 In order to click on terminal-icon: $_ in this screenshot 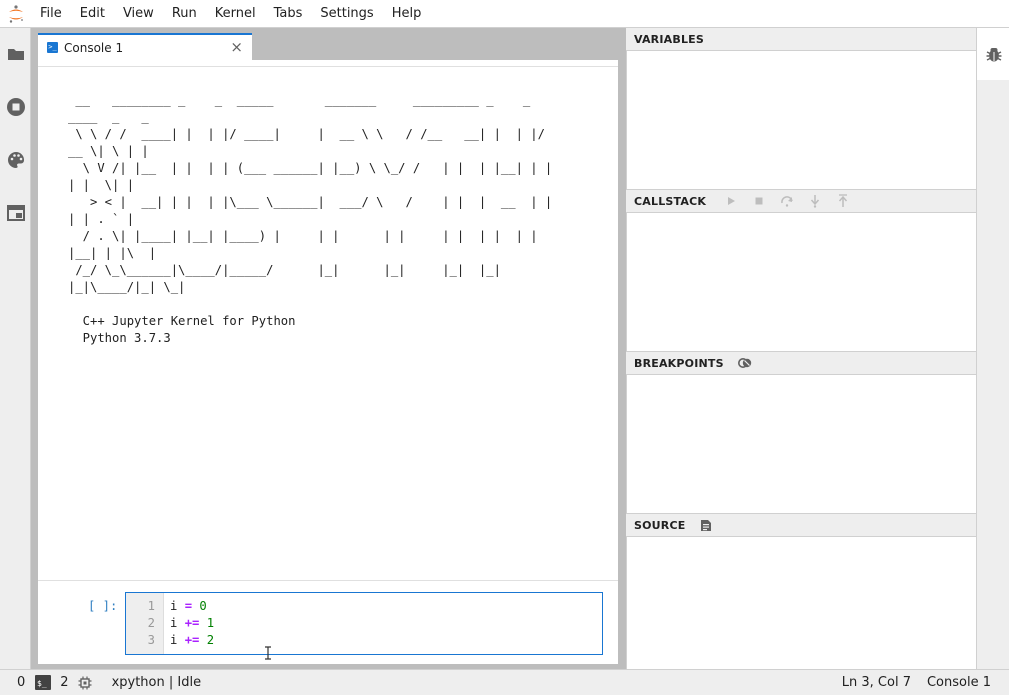, I will do `click(43, 682)`.